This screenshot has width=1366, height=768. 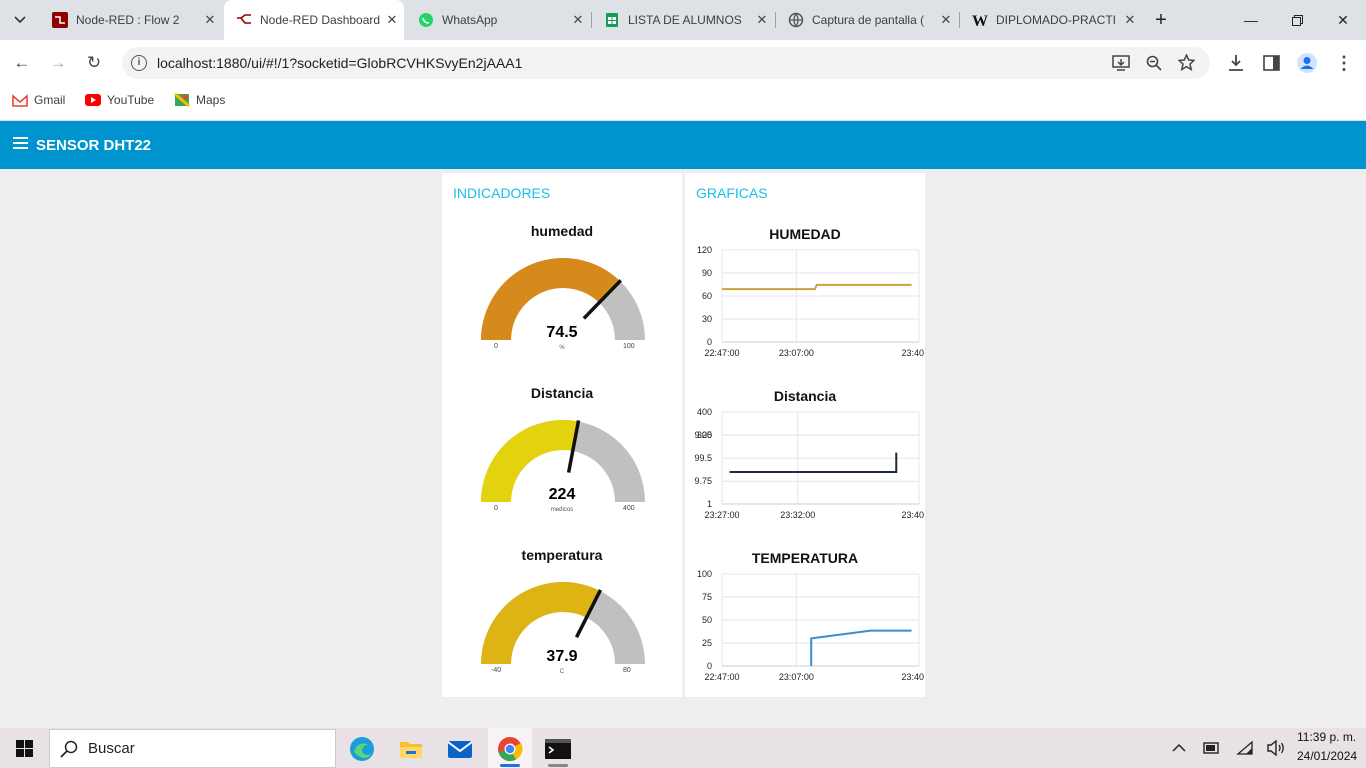 I want to click on bookmark-maps: Maps, so click(x=199, y=100).